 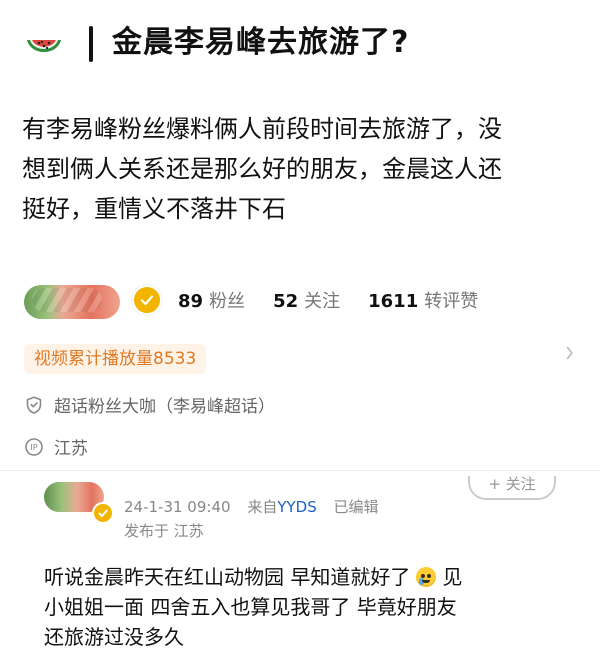 I want to click on author-avatar, so click(x=72, y=302).